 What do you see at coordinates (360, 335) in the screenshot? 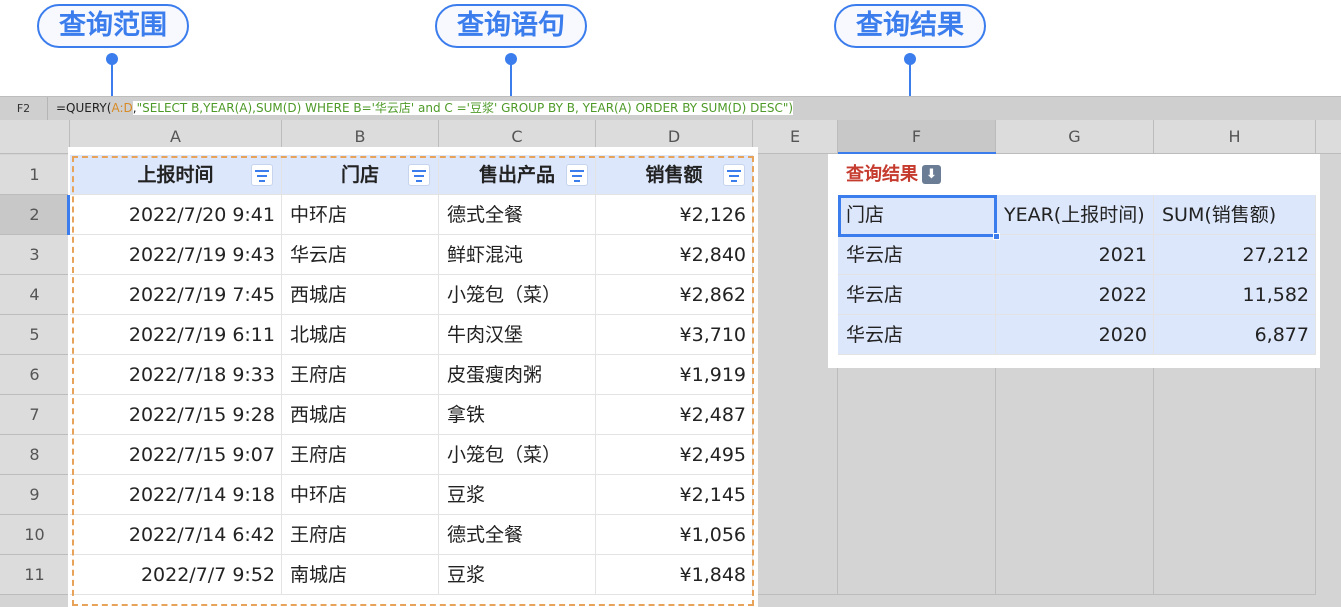
I see `source-cell-store: 北城店` at bounding box center [360, 335].